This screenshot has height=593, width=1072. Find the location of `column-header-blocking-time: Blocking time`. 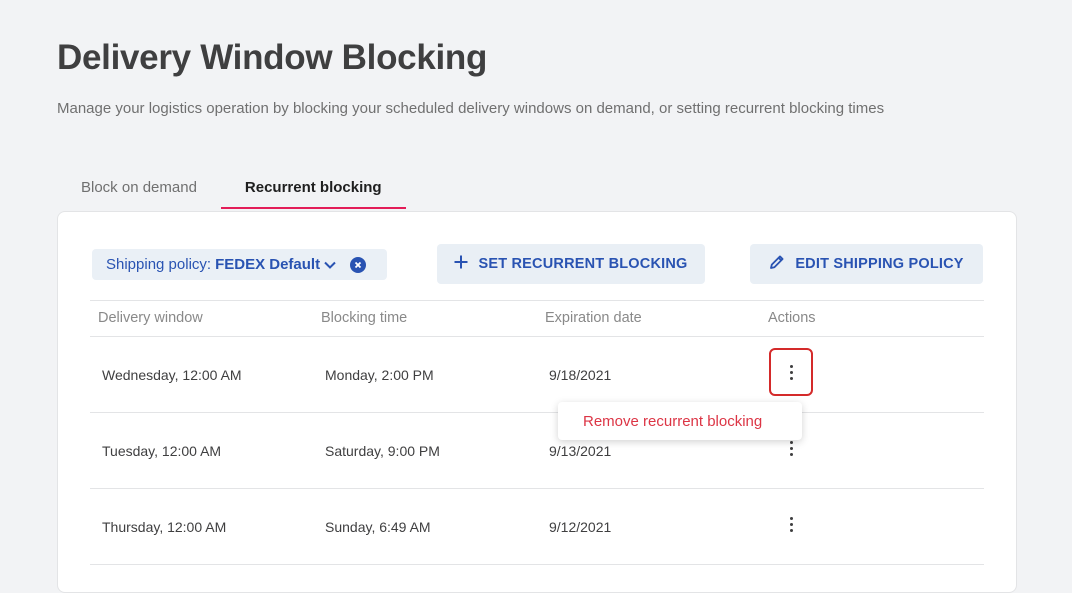

column-header-blocking-time: Blocking time is located at coordinates (364, 318).